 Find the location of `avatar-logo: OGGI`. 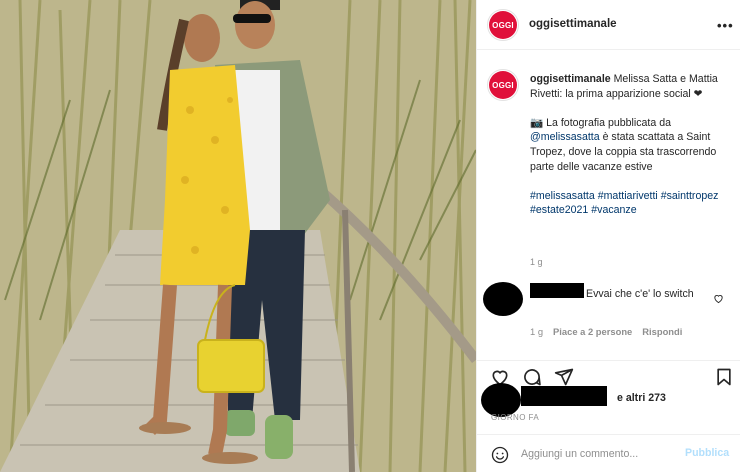

avatar-logo: OGGI is located at coordinates (503, 25).